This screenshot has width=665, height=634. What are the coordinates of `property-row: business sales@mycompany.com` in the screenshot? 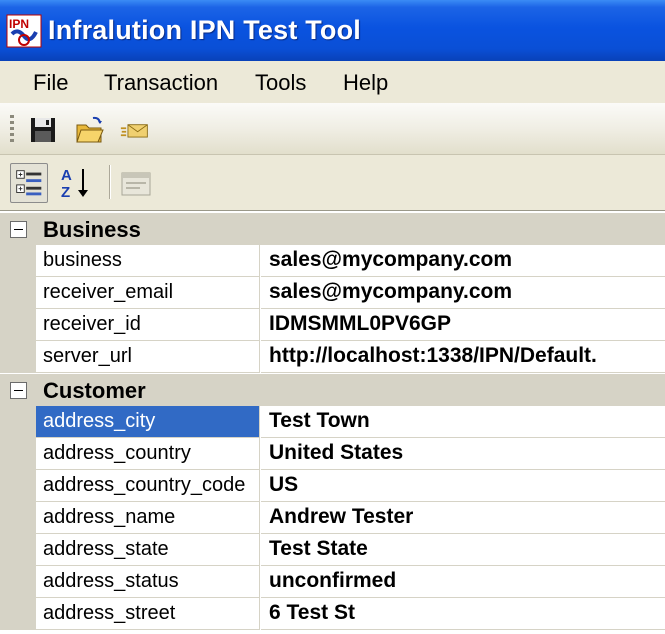 It's located at (332, 261).